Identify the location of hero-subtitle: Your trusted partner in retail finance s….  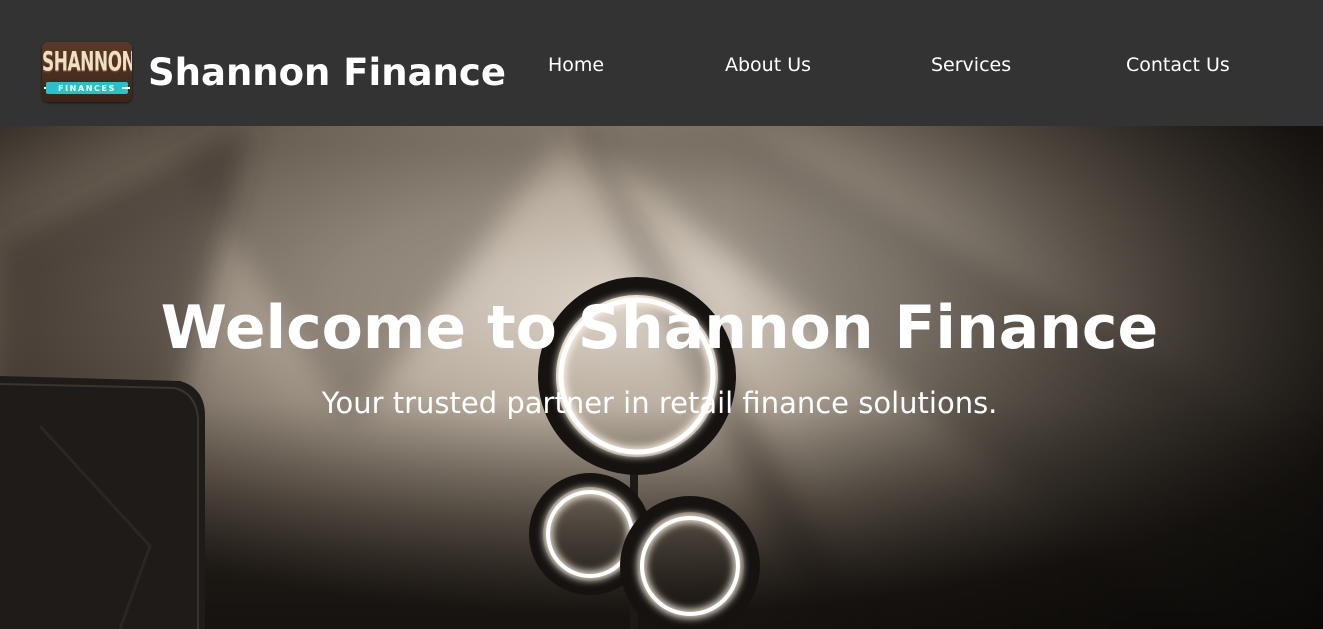
(659, 403).